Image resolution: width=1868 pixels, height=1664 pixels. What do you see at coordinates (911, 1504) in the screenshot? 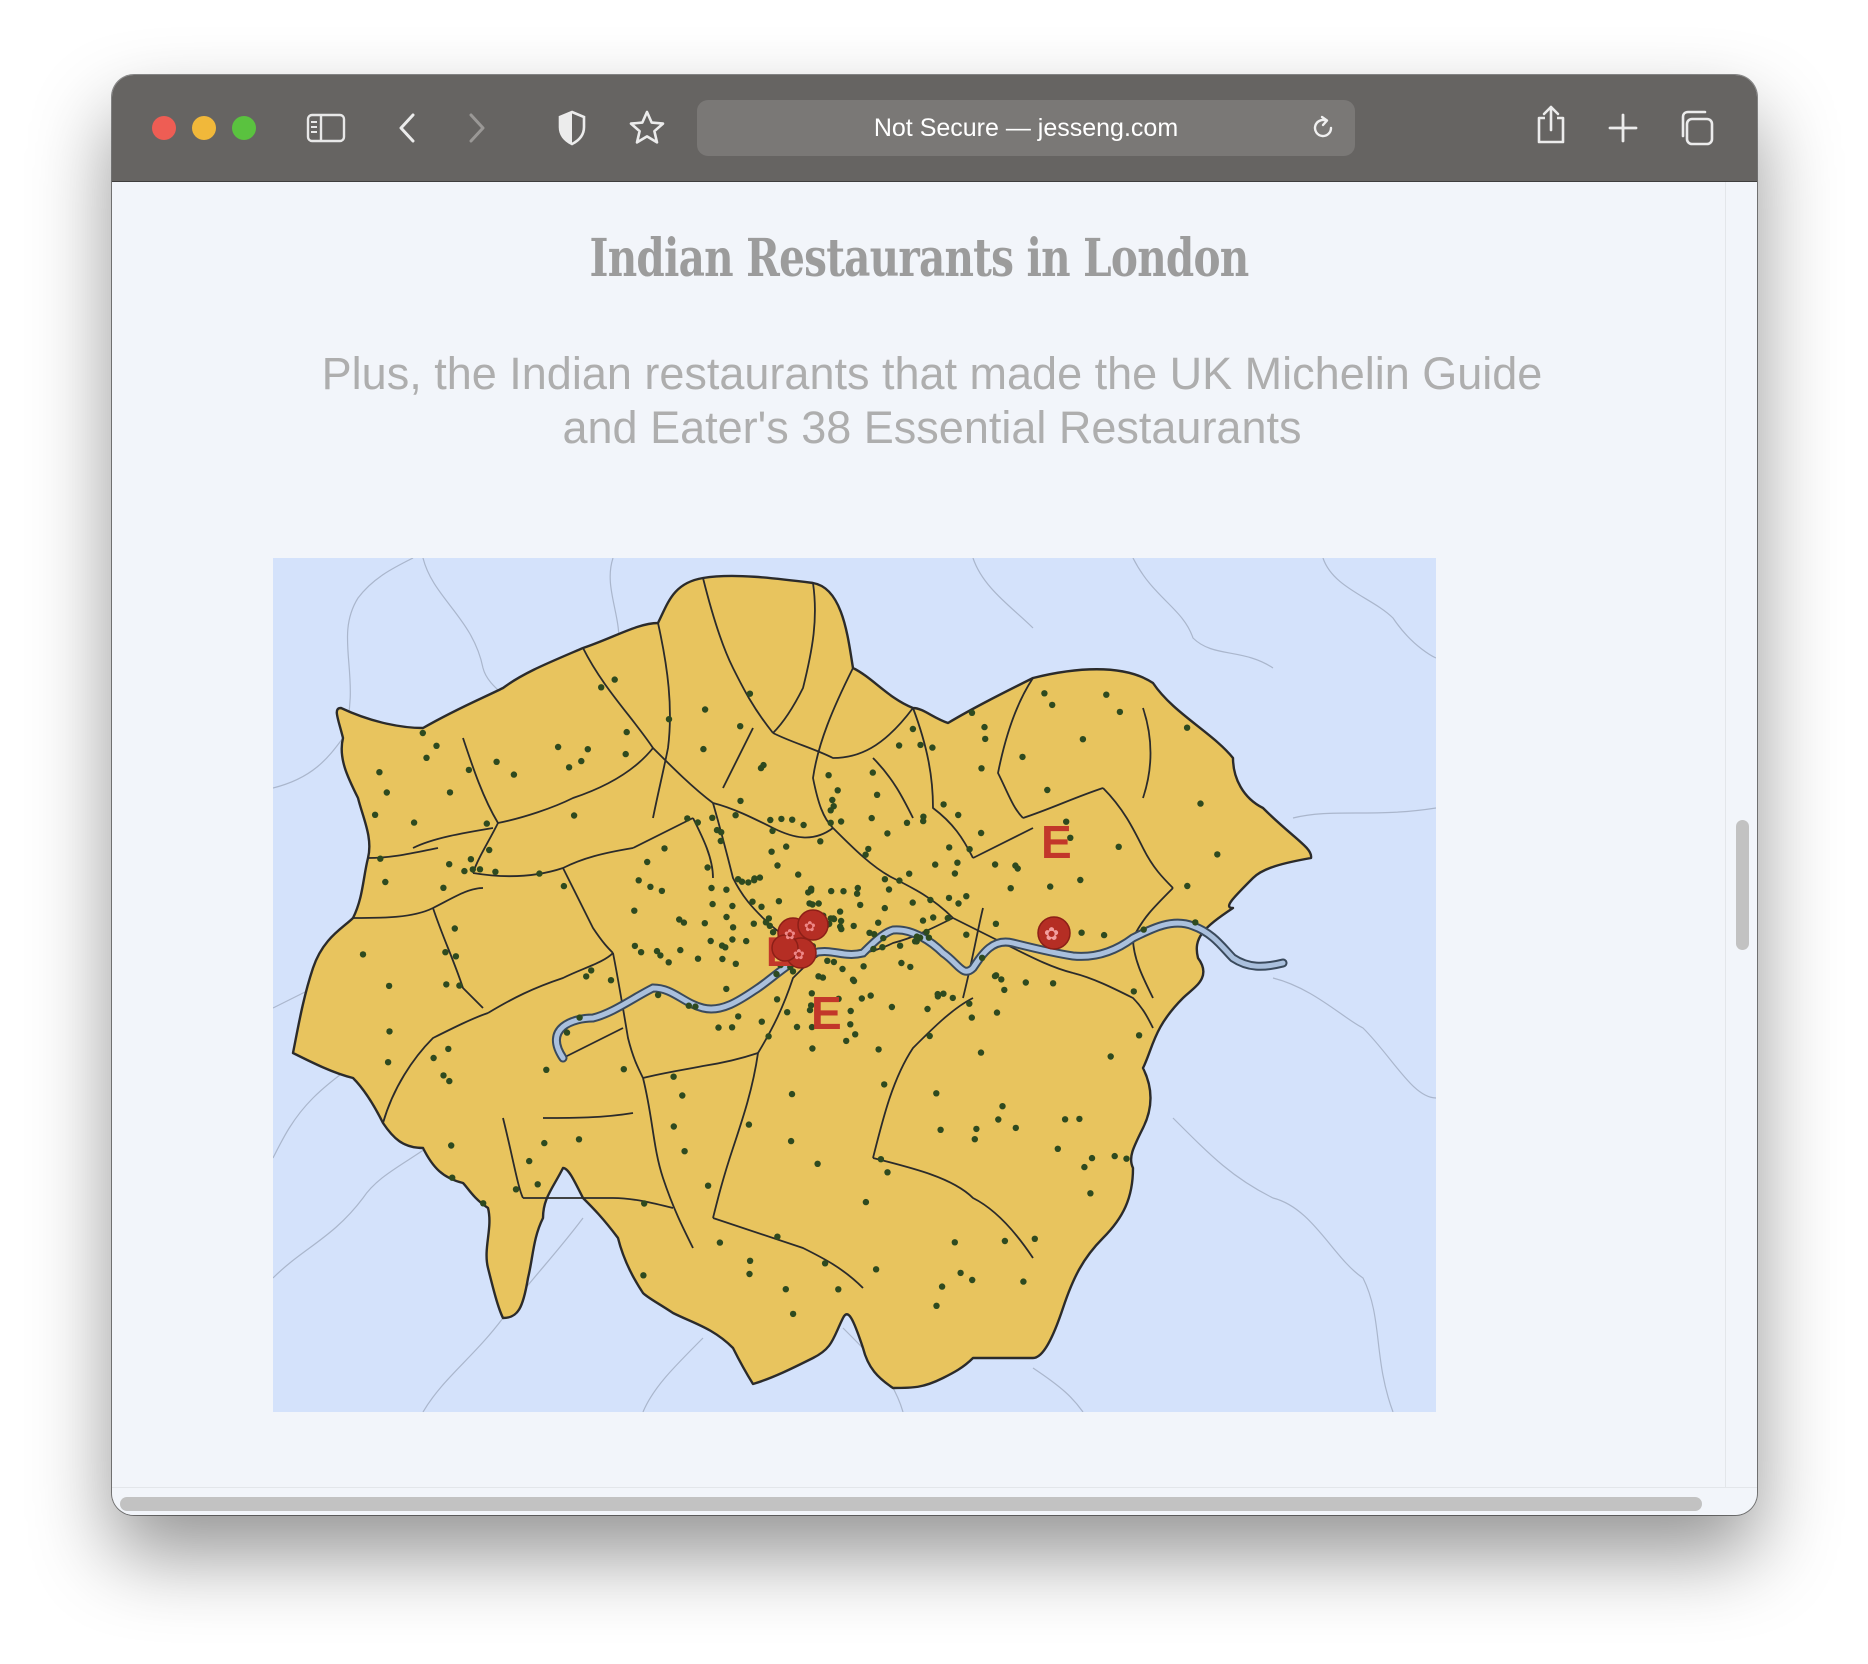
I see `horizontal-scroll-thumb` at bounding box center [911, 1504].